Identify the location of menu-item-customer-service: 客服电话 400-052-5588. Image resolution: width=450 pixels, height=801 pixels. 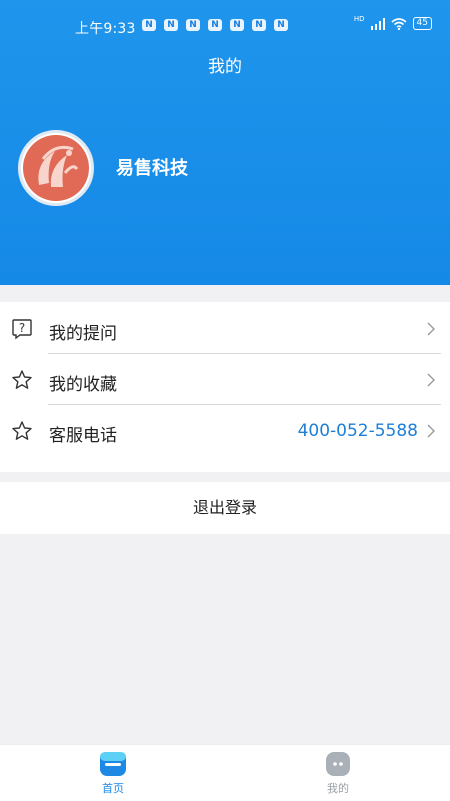
(225, 431).